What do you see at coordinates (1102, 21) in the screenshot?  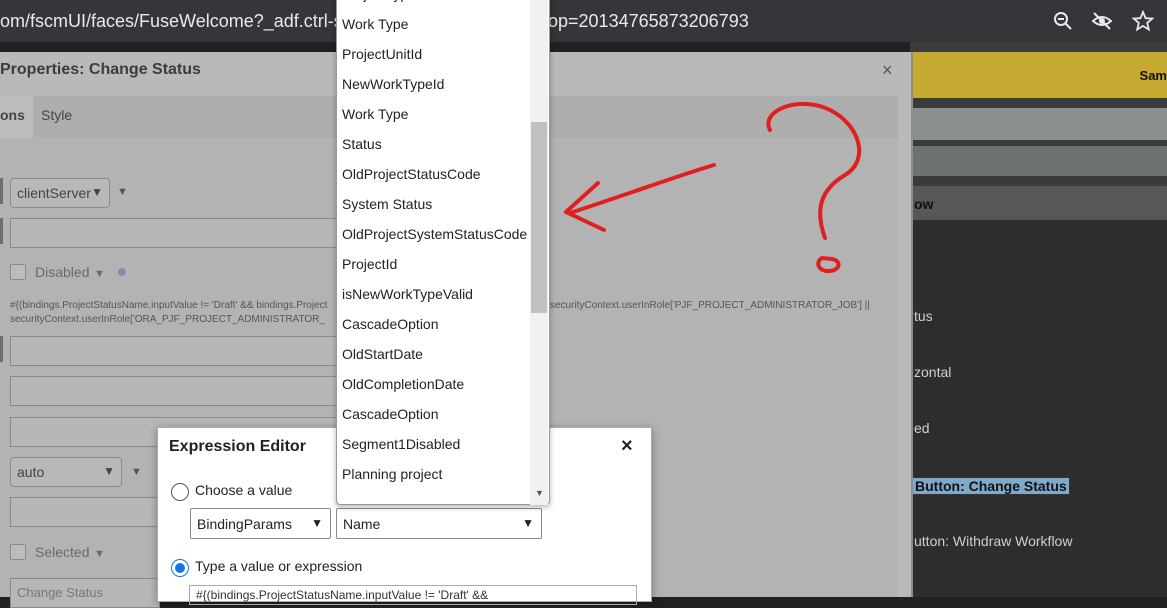 I see `eye-off-icon` at bounding box center [1102, 21].